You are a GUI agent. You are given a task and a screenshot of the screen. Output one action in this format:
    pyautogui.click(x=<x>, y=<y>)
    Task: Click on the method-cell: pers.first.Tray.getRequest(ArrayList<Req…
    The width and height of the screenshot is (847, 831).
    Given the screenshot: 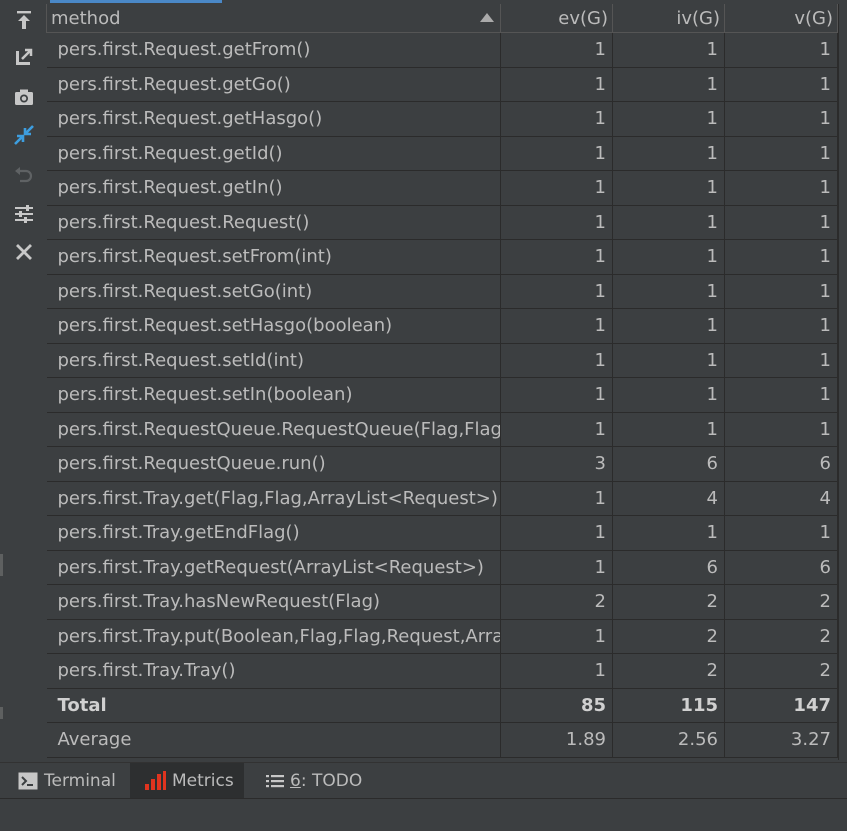 What is the action you would take?
    pyautogui.click(x=273, y=567)
    